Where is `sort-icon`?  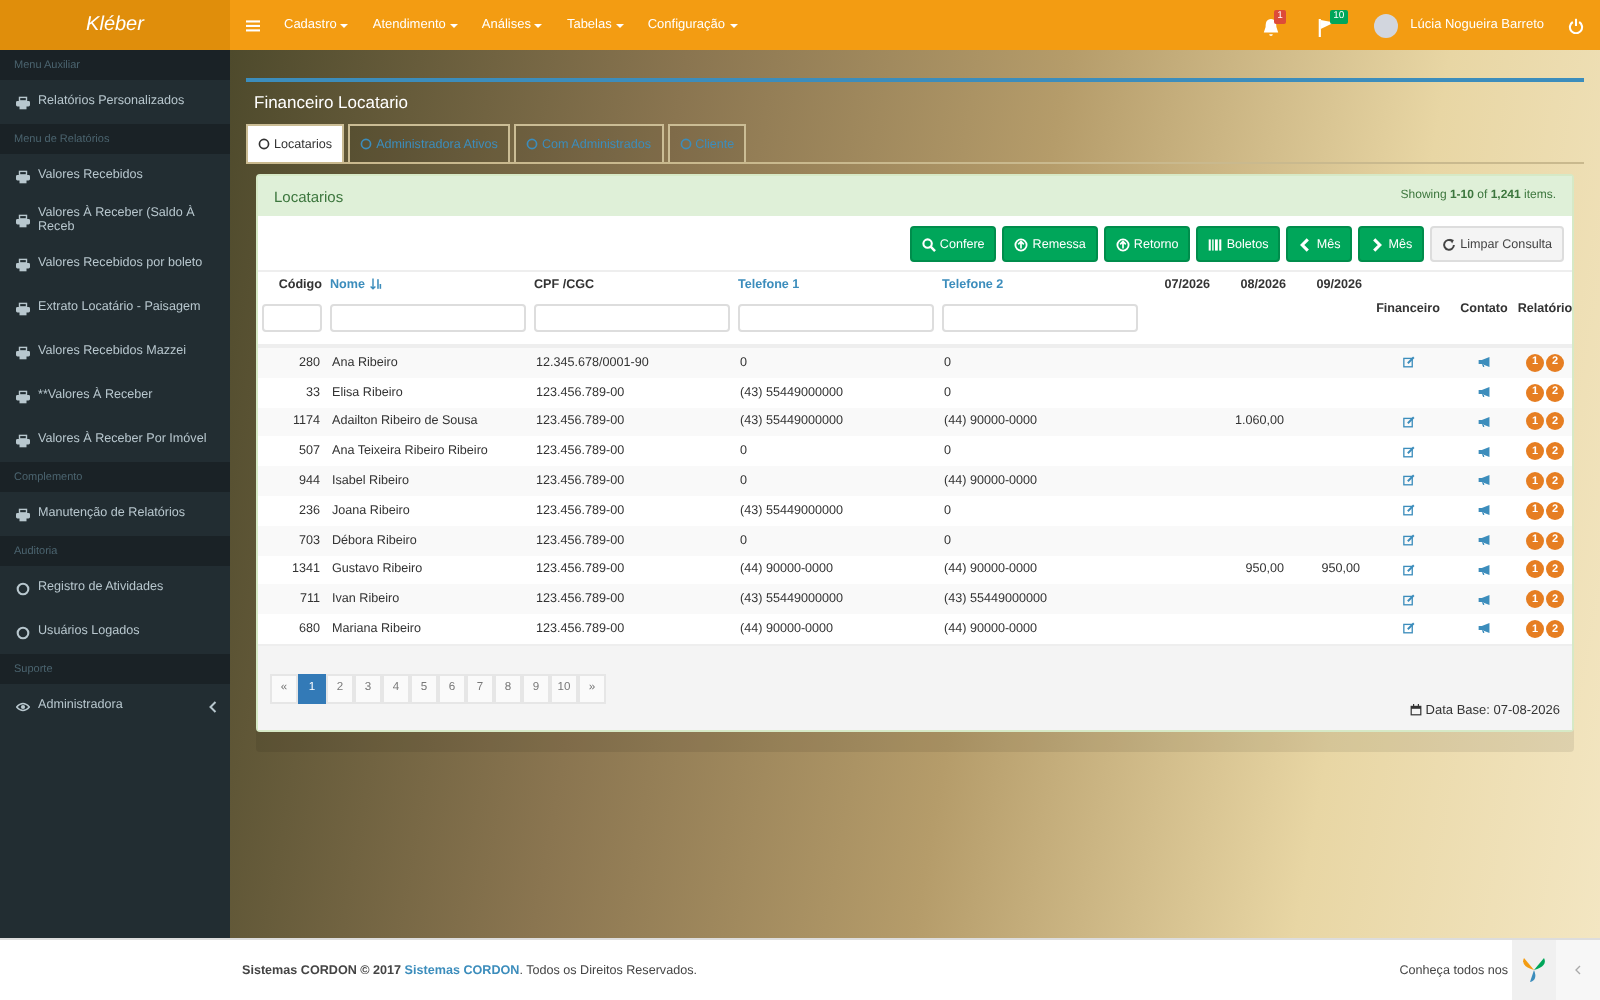
sort-icon is located at coordinates (375, 284).